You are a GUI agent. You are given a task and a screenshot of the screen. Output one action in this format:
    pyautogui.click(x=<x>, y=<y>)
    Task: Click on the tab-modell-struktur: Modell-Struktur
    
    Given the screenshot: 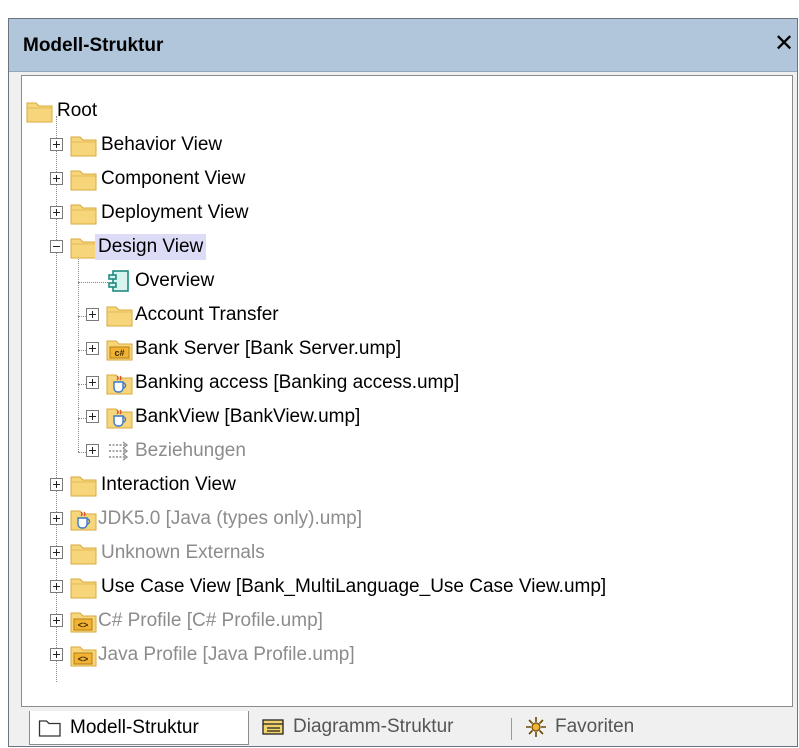 What is the action you would take?
    pyautogui.click(x=139, y=728)
    